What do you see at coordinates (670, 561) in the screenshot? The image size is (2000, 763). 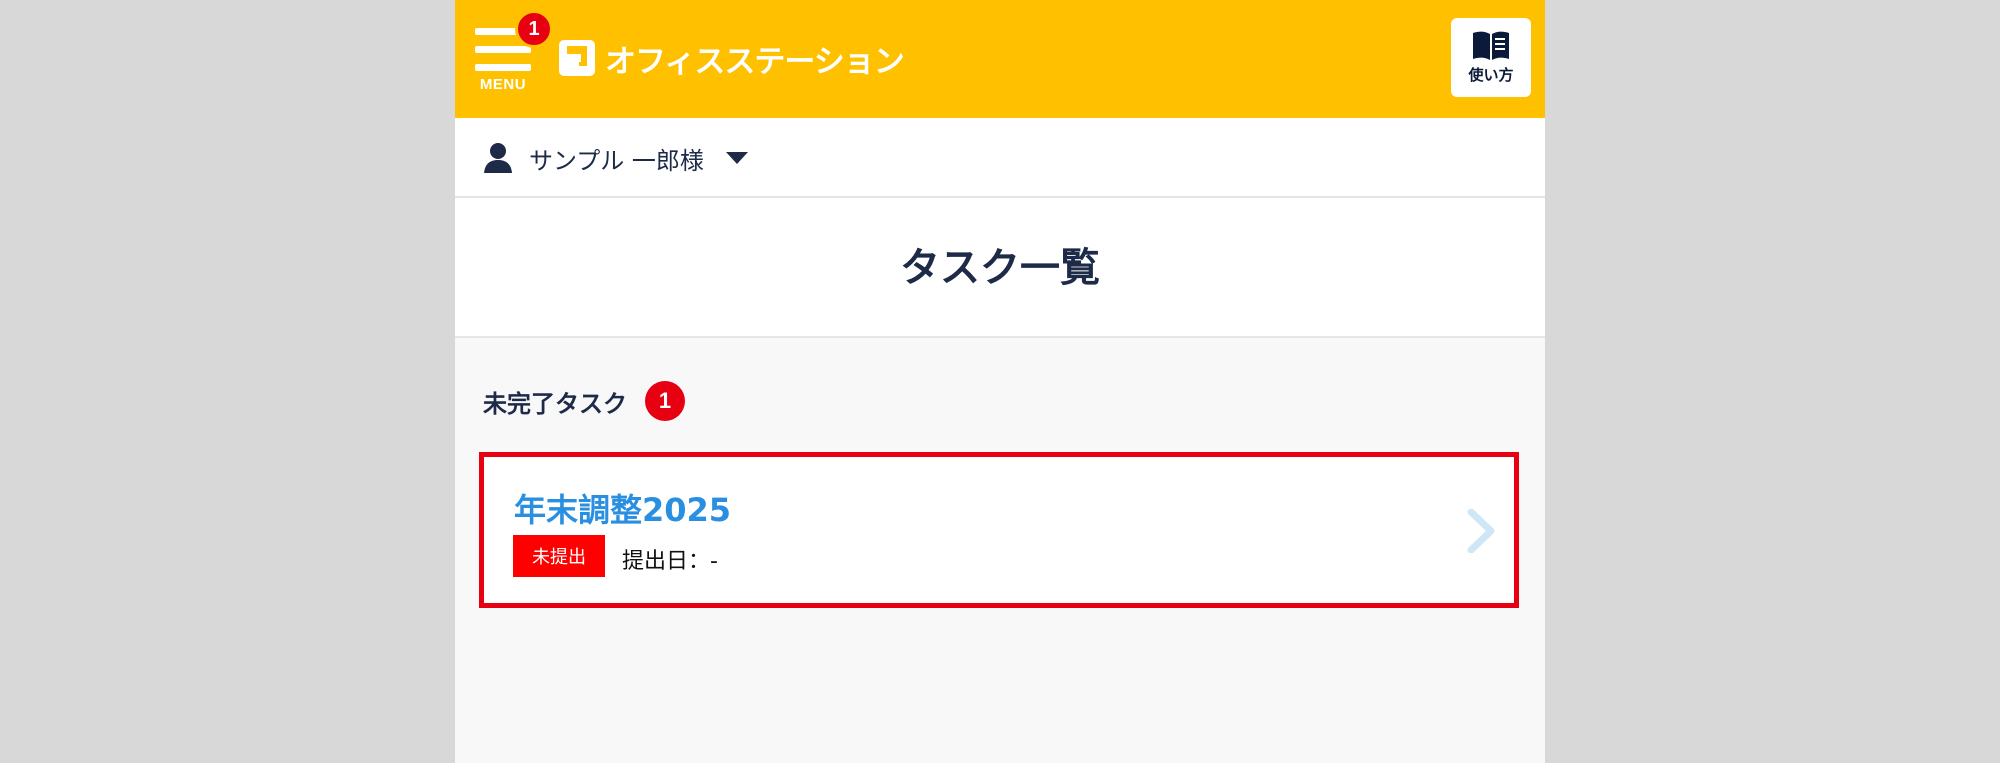 I see `submit-date: 提出日：-` at bounding box center [670, 561].